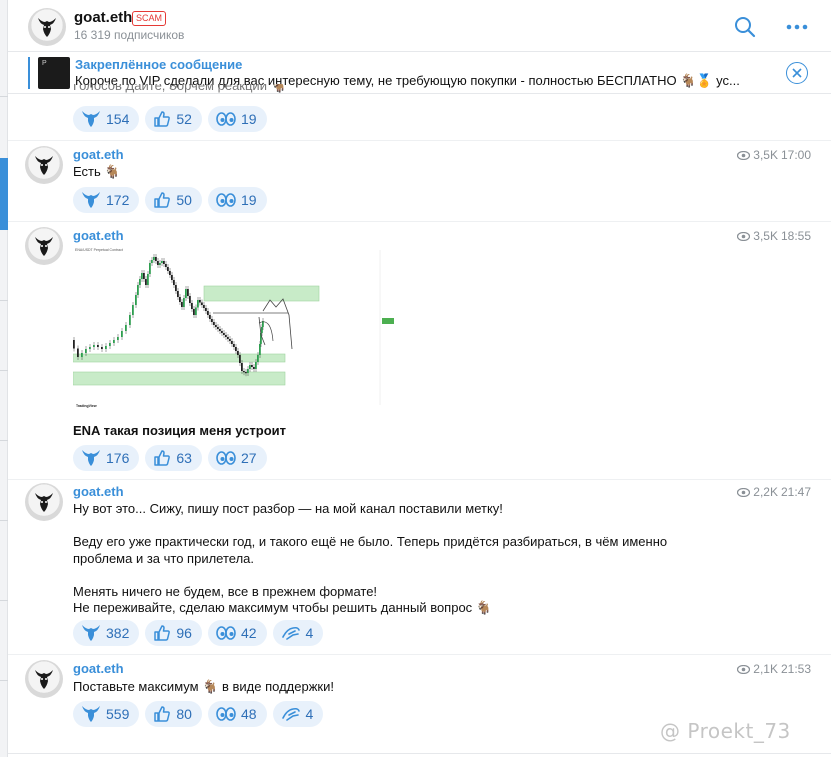 The width and height of the screenshot is (831, 757). What do you see at coordinates (99, 250) in the screenshot?
I see `svg-text: ENA/USDT Perpetual Contract` at bounding box center [99, 250].